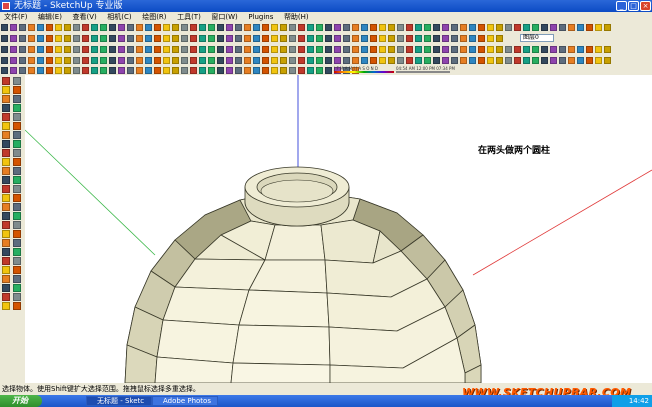 The width and height of the screenshot is (652, 407). What do you see at coordinates (50, 17) in the screenshot?
I see `menu-edit: 编辑(E)` at bounding box center [50, 17].